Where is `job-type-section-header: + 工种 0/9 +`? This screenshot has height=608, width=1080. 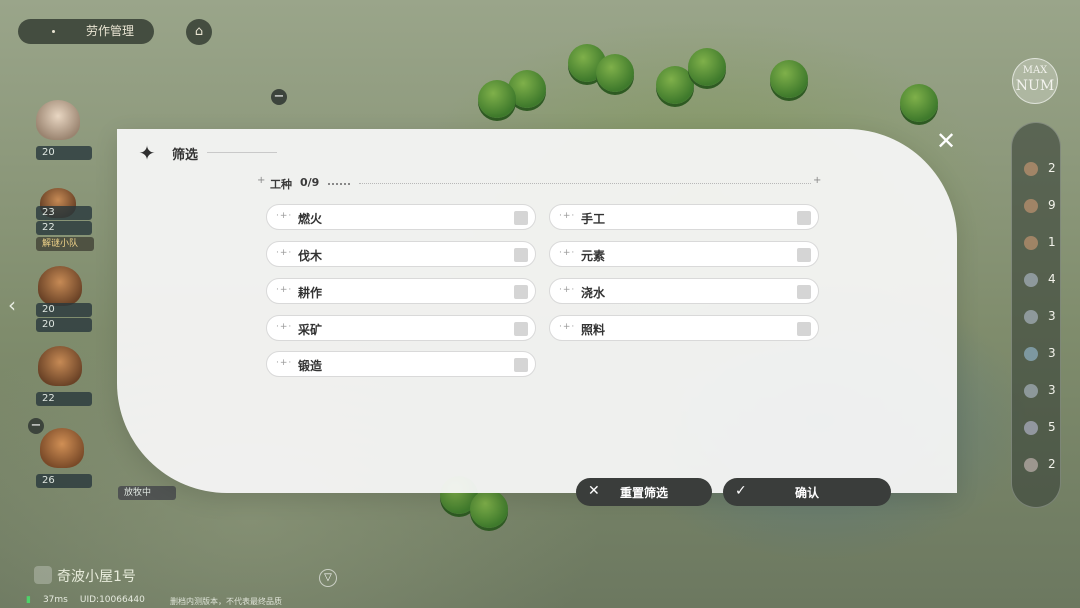 job-type-section-header: + 工种 0/9 + is located at coordinates (539, 183).